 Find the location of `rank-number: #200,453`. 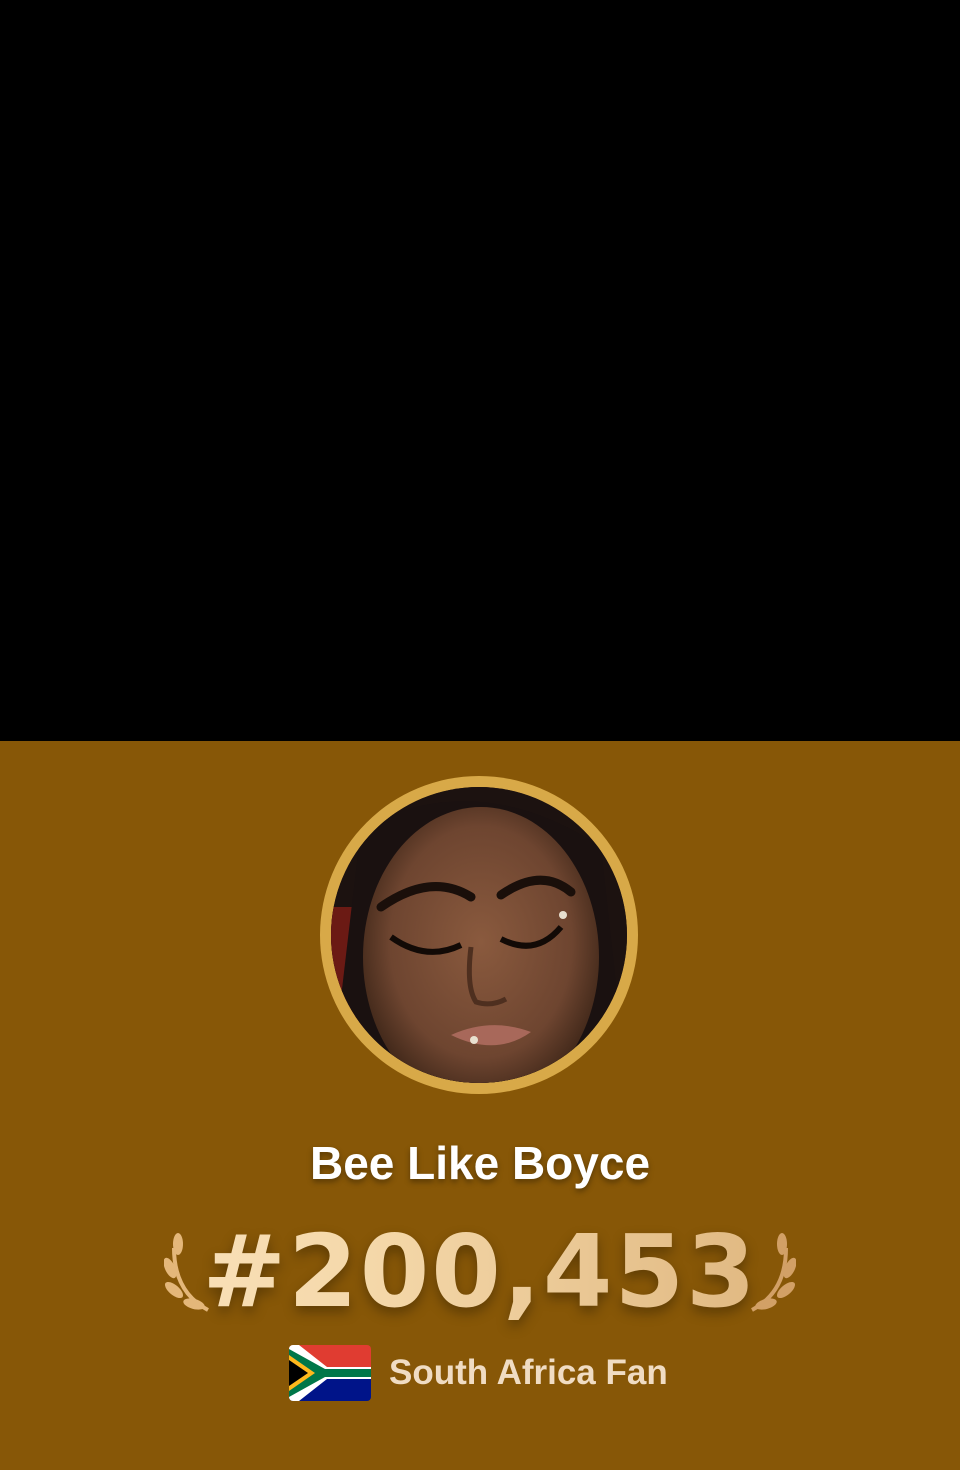

rank-number: #200,453 is located at coordinates (480, 1272).